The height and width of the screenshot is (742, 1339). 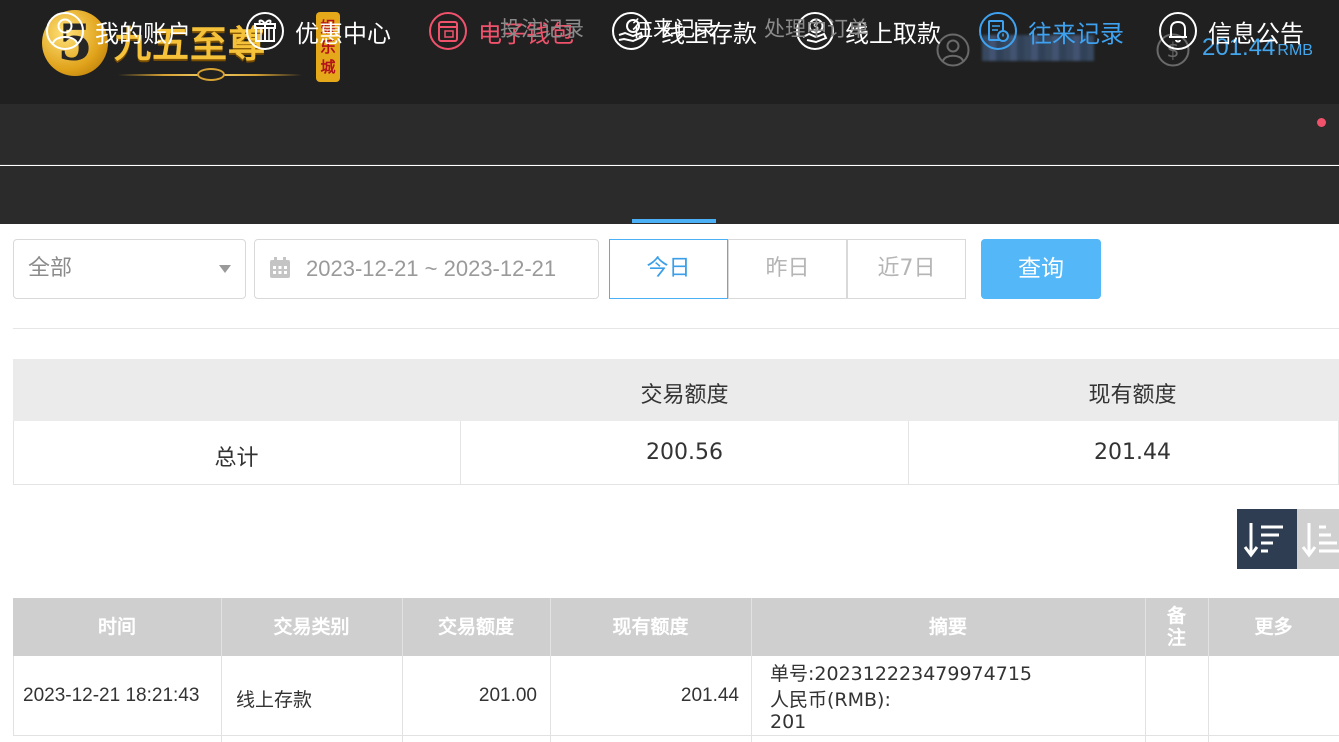 I want to click on column-header-memo: 摘要, so click(x=947, y=627).